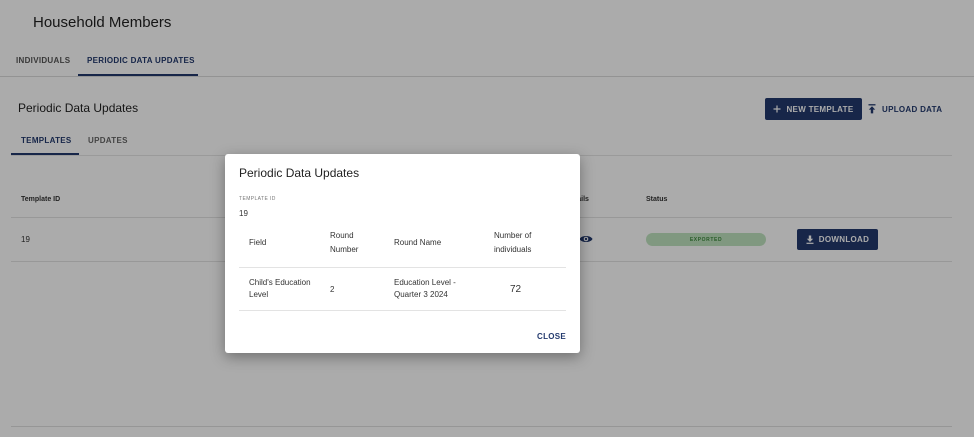 Image resolution: width=974 pixels, height=437 pixels. I want to click on field-cell: Child's Education Level, so click(280, 288).